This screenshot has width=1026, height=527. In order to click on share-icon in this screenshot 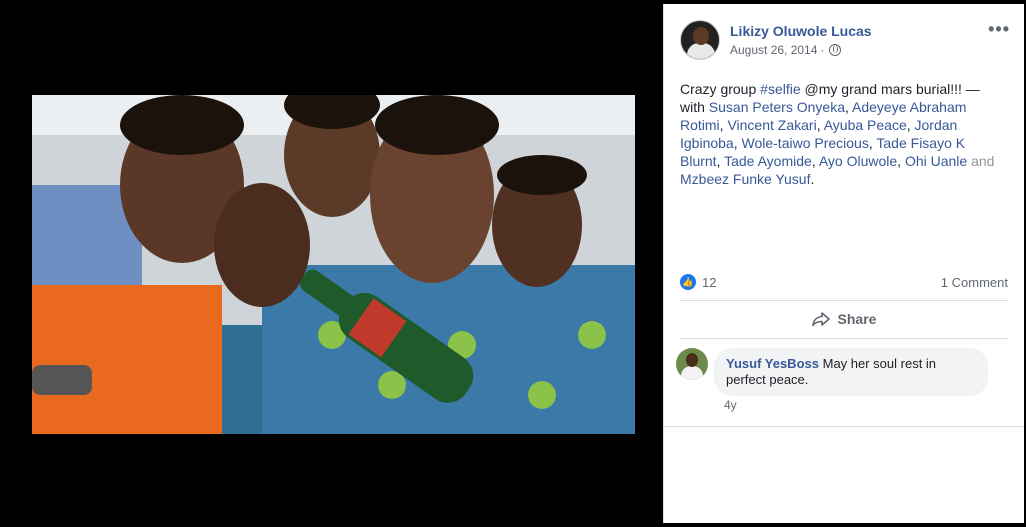, I will do `click(820, 319)`.